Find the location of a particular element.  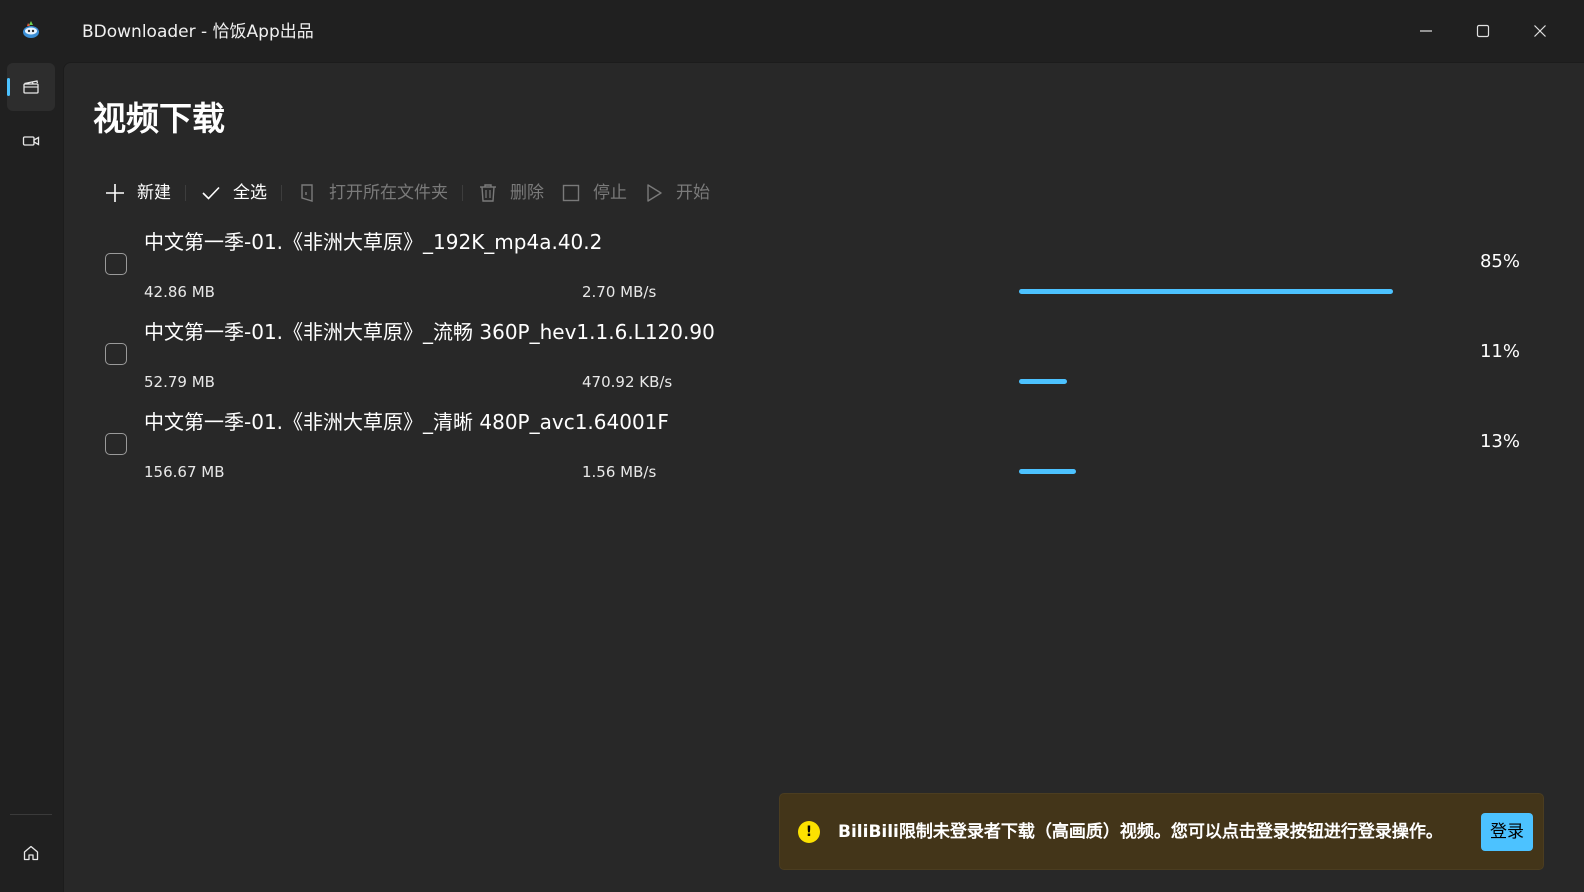

select-all-button: 全选 is located at coordinates (233, 193).